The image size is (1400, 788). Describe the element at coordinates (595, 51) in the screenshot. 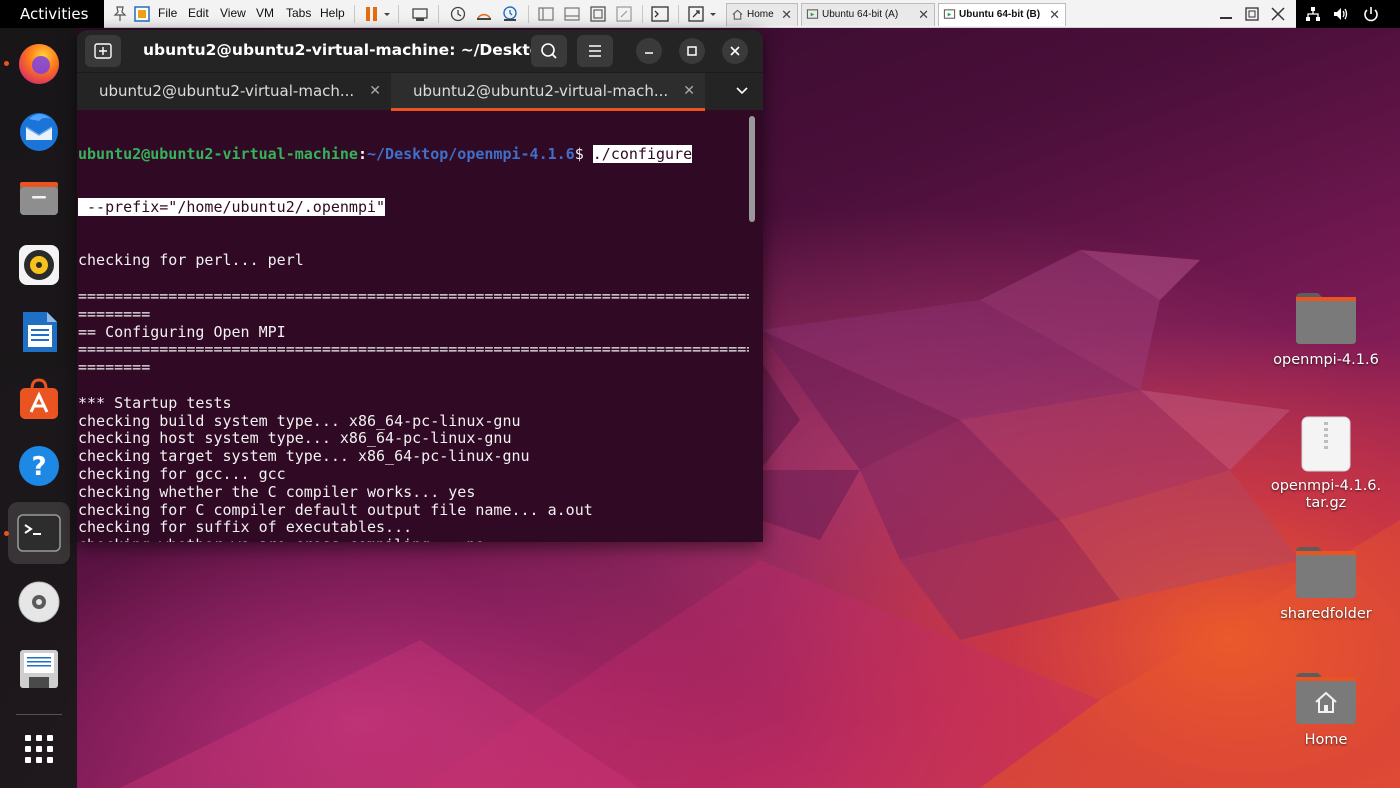

I see `menu-button` at that location.